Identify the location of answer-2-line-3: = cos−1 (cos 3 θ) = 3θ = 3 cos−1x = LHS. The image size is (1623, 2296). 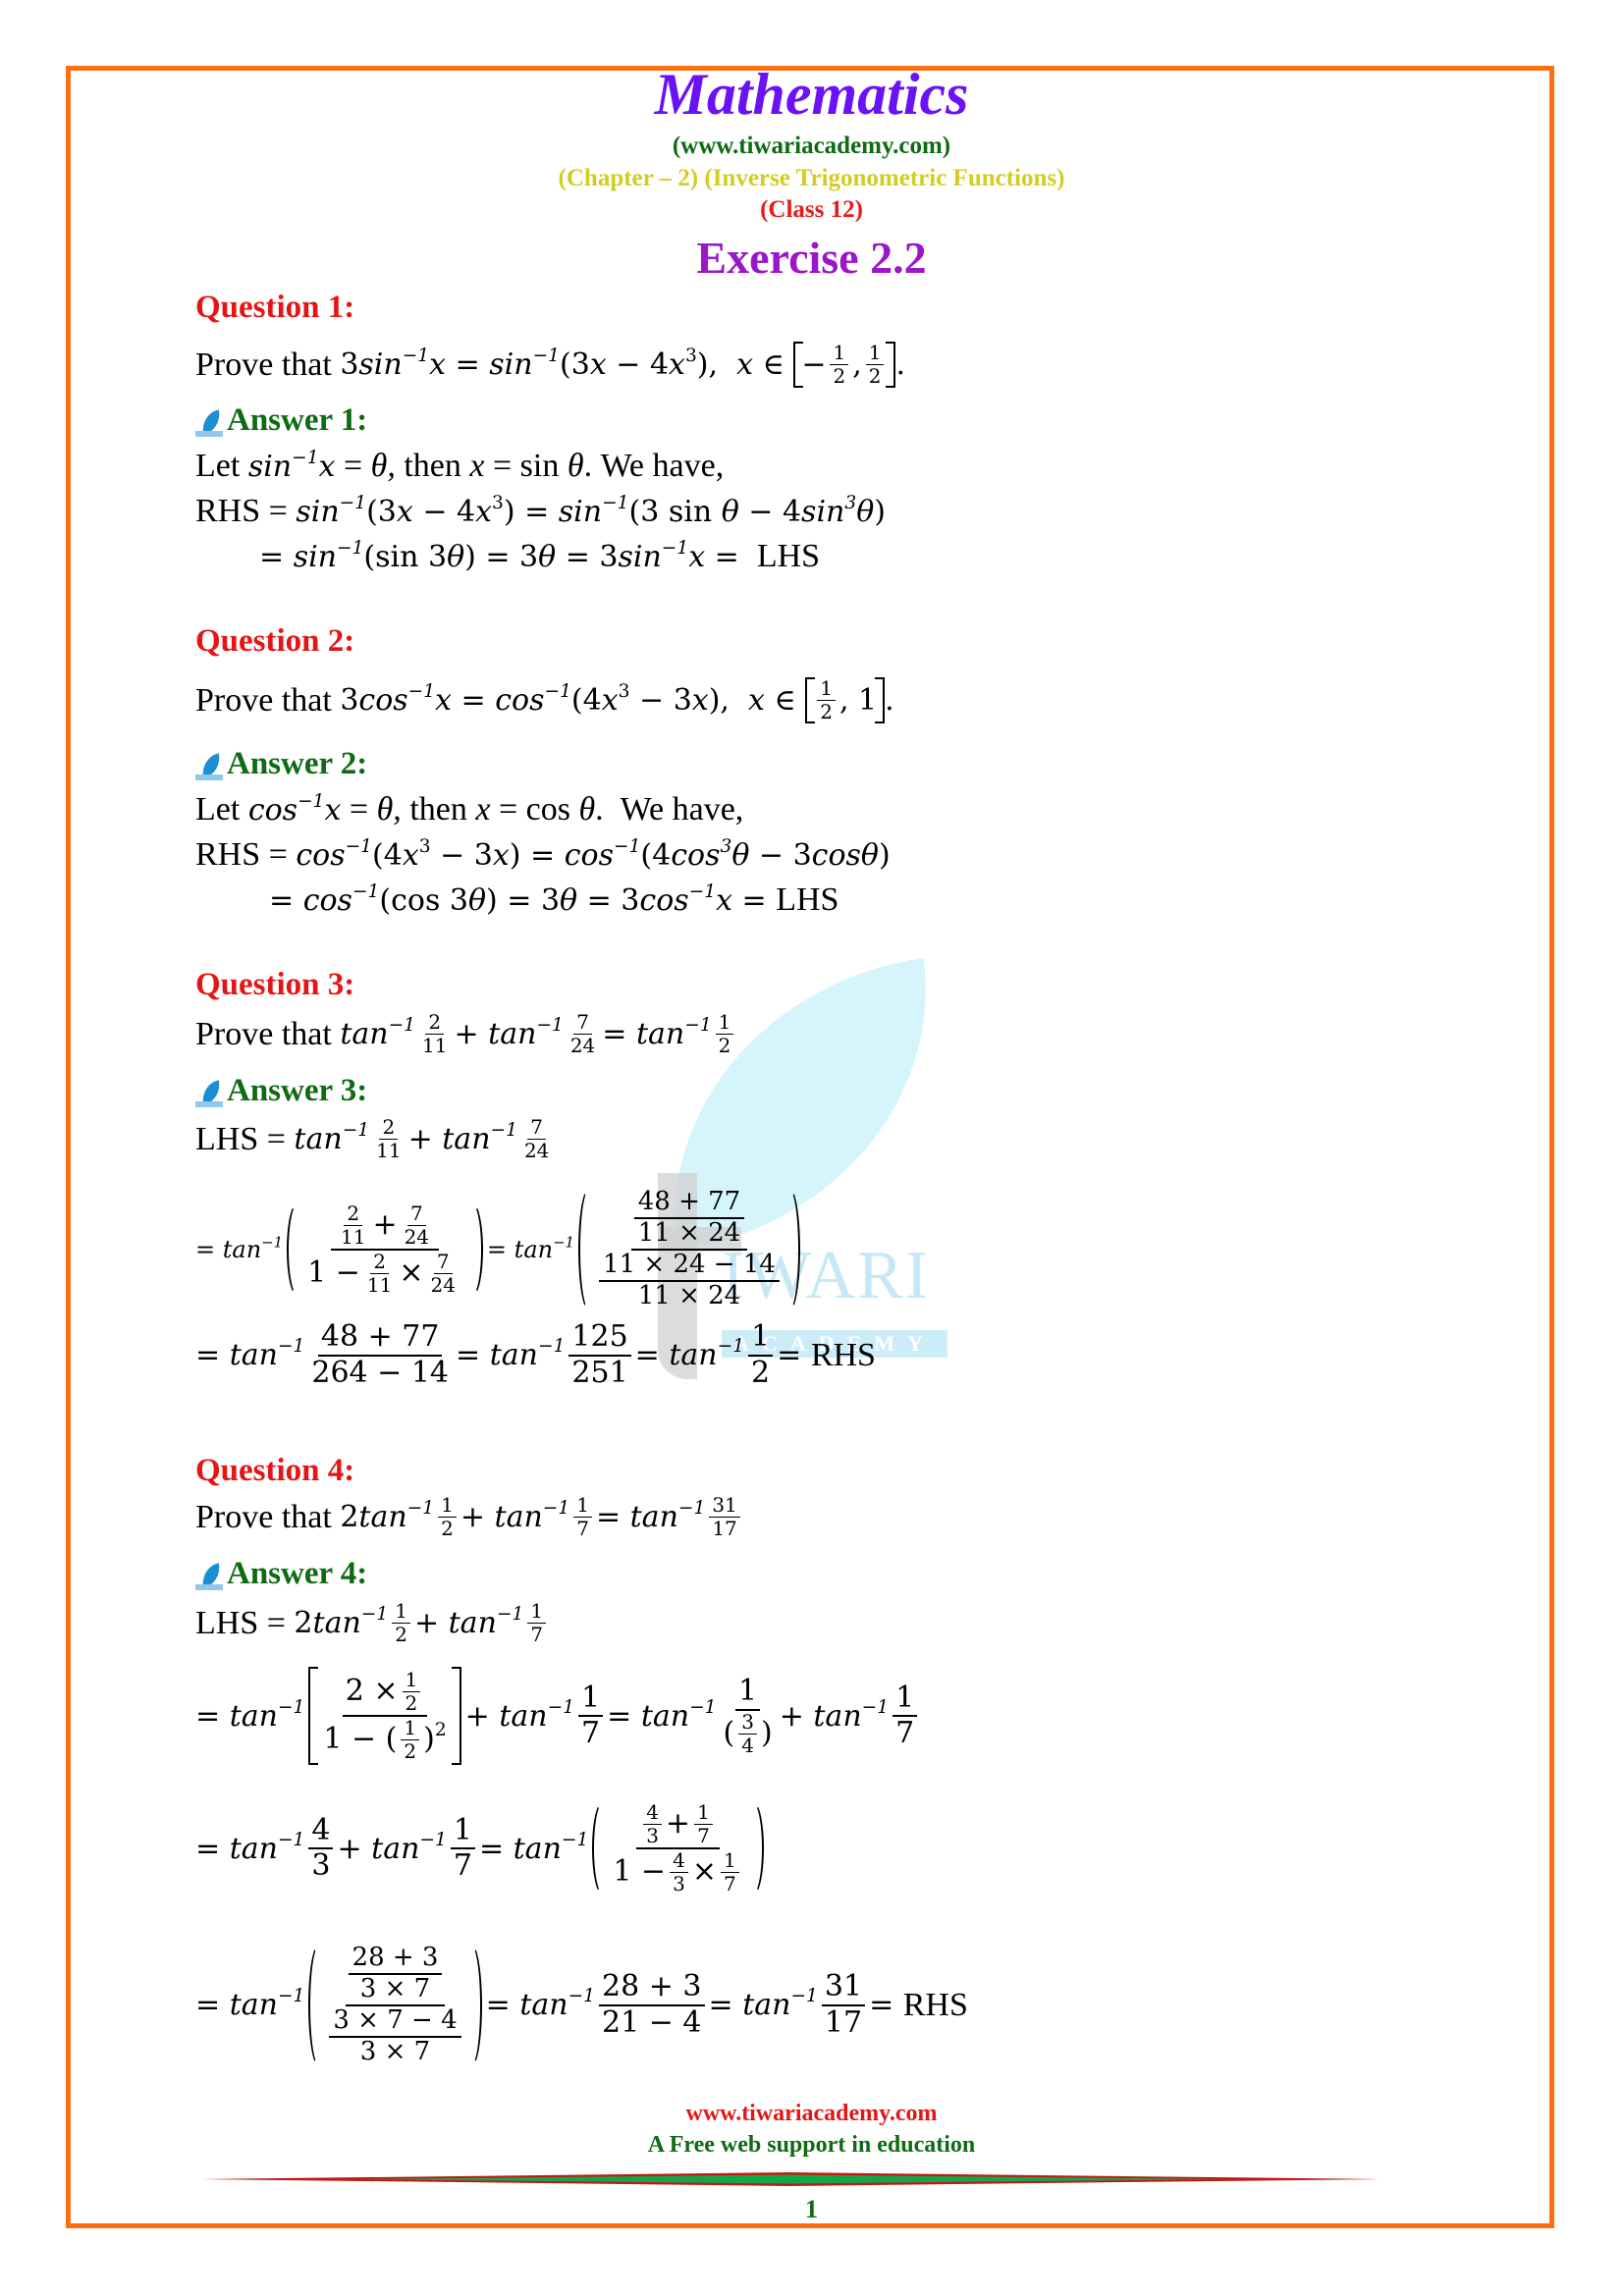
(554, 899).